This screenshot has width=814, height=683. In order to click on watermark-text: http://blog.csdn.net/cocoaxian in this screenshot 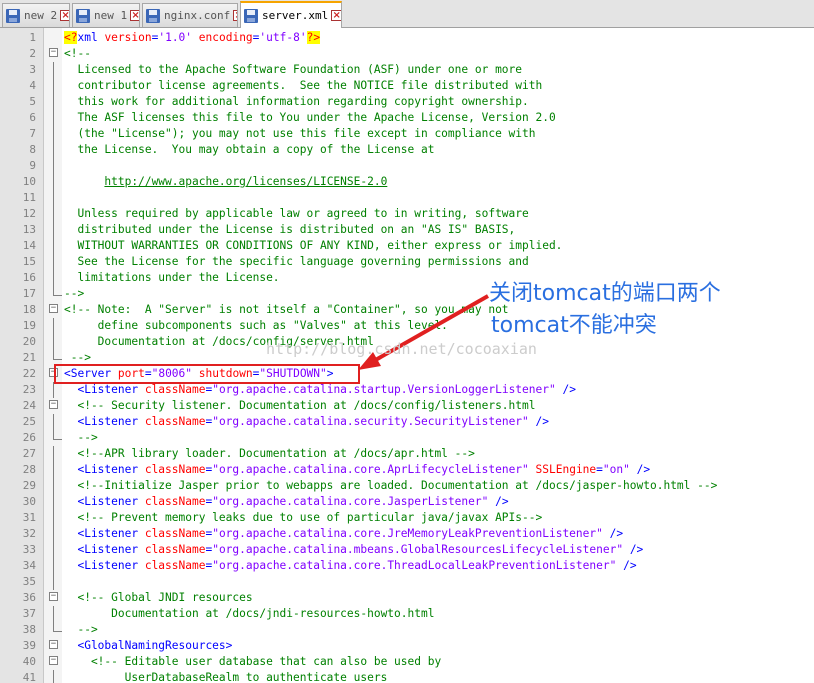, I will do `click(401, 349)`.